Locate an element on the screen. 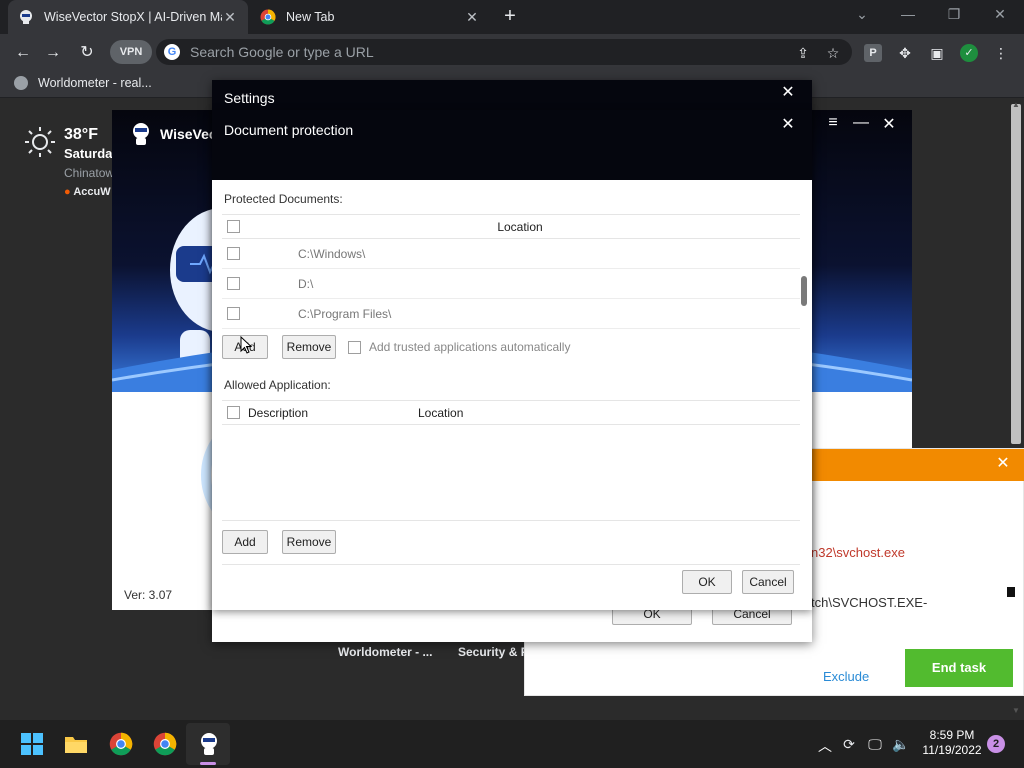  tab-wisevector: WiseVector StopX | AI-Driven Ma ✕ is located at coordinates (128, 17).